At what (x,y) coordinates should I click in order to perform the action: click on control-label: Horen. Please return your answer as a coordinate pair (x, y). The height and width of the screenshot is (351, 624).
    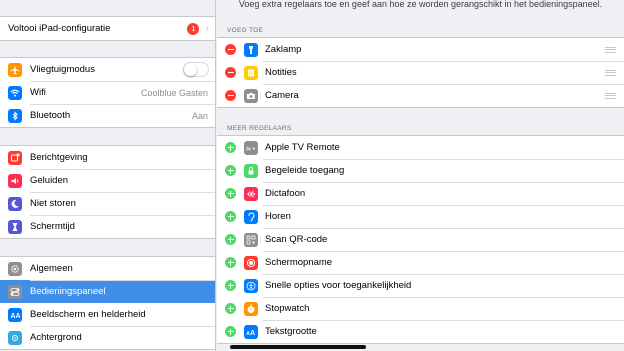
    Looking at the image, I should click on (278, 216).